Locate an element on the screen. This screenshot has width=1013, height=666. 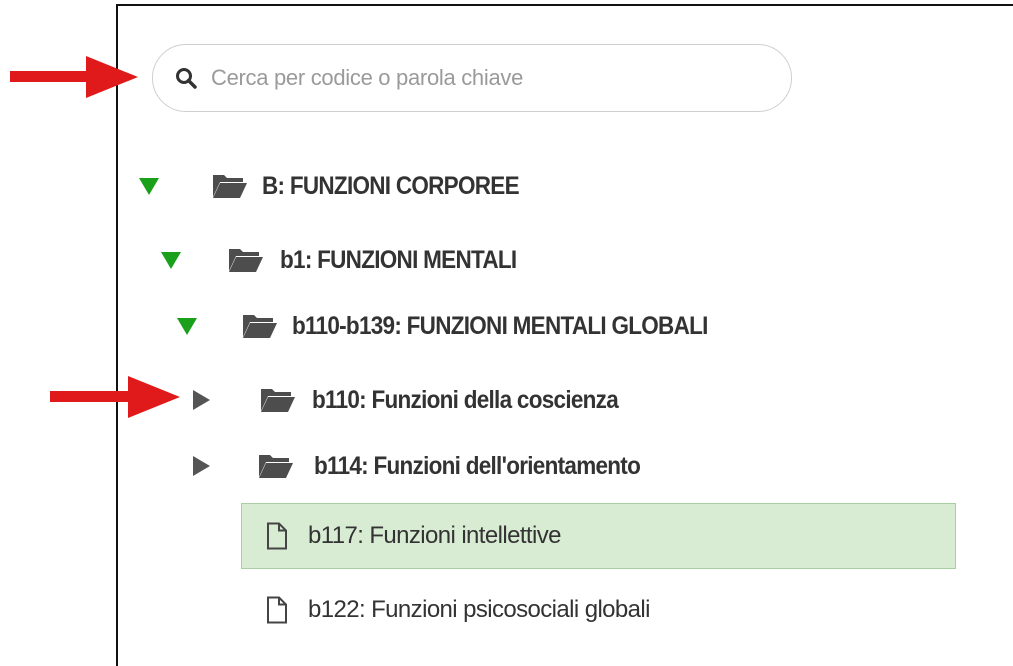
tree-node-b1: b1: FUNZIONI MENTALI is located at coordinates (351, 260).